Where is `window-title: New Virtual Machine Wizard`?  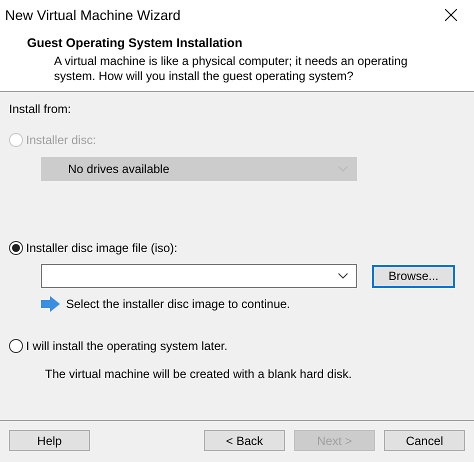
window-title: New Virtual Machine Wizard is located at coordinates (93, 15).